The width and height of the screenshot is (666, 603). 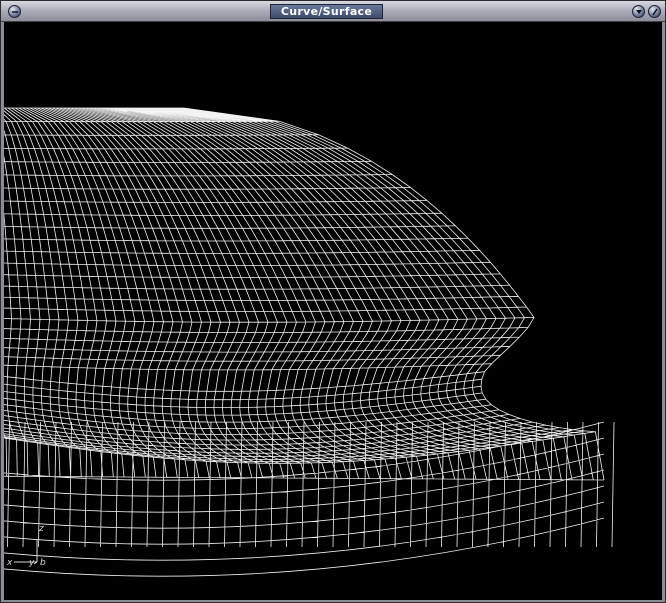 I want to click on slash-icon, so click(x=655, y=12).